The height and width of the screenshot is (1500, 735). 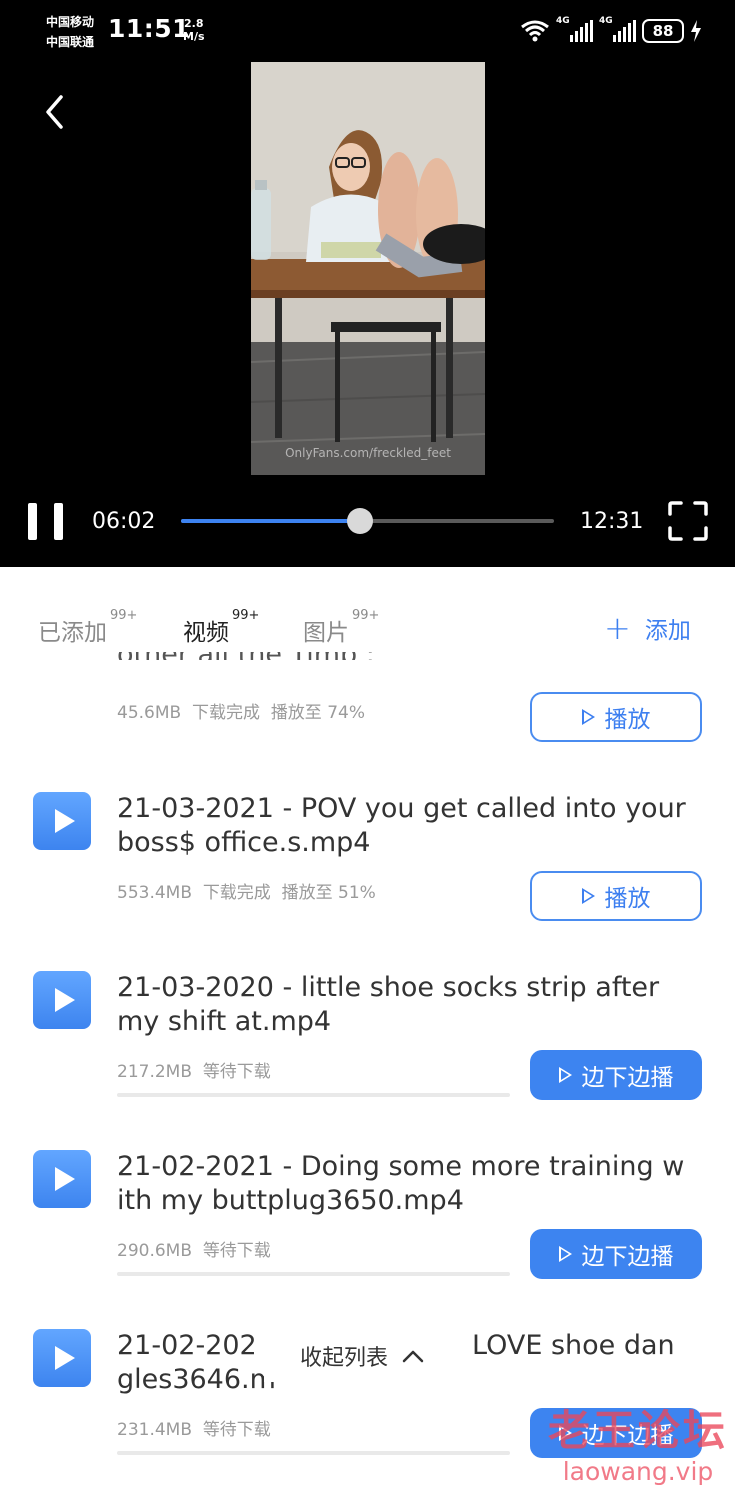 What do you see at coordinates (70, 22) in the screenshot?
I see `carrier-1: 中国移动` at bounding box center [70, 22].